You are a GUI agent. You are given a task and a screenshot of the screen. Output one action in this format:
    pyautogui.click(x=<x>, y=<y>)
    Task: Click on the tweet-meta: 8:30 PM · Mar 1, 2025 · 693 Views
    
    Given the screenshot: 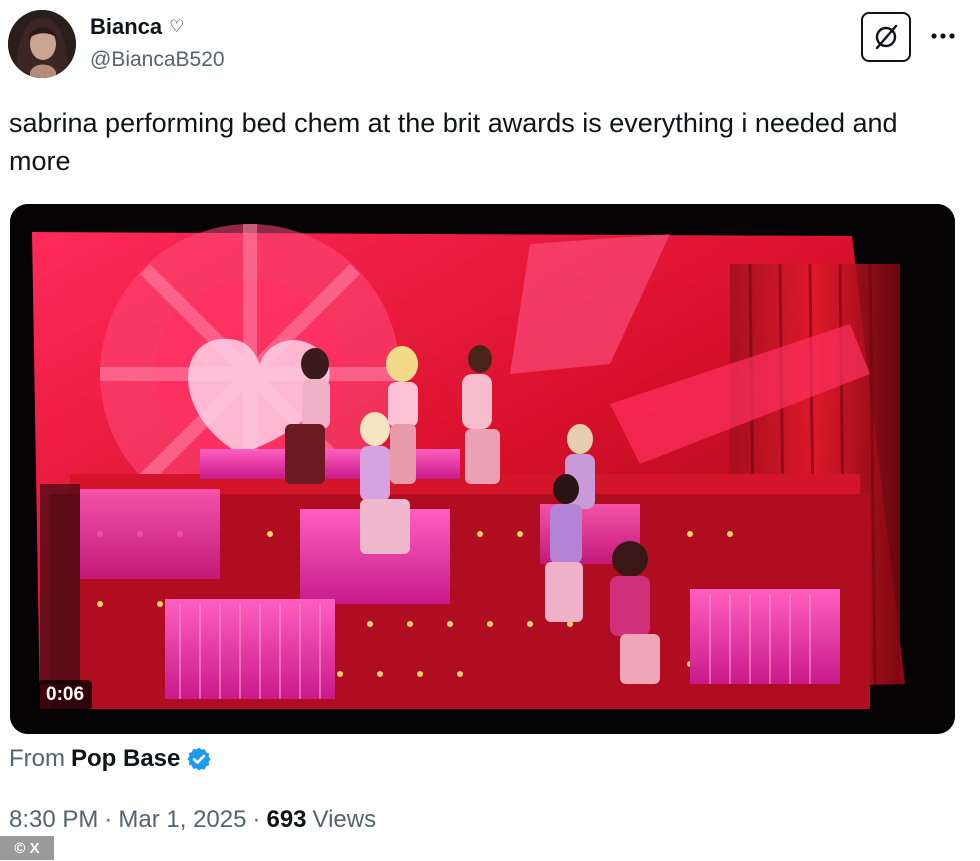 What is the action you would take?
    pyautogui.click(x=192, y=820)
    